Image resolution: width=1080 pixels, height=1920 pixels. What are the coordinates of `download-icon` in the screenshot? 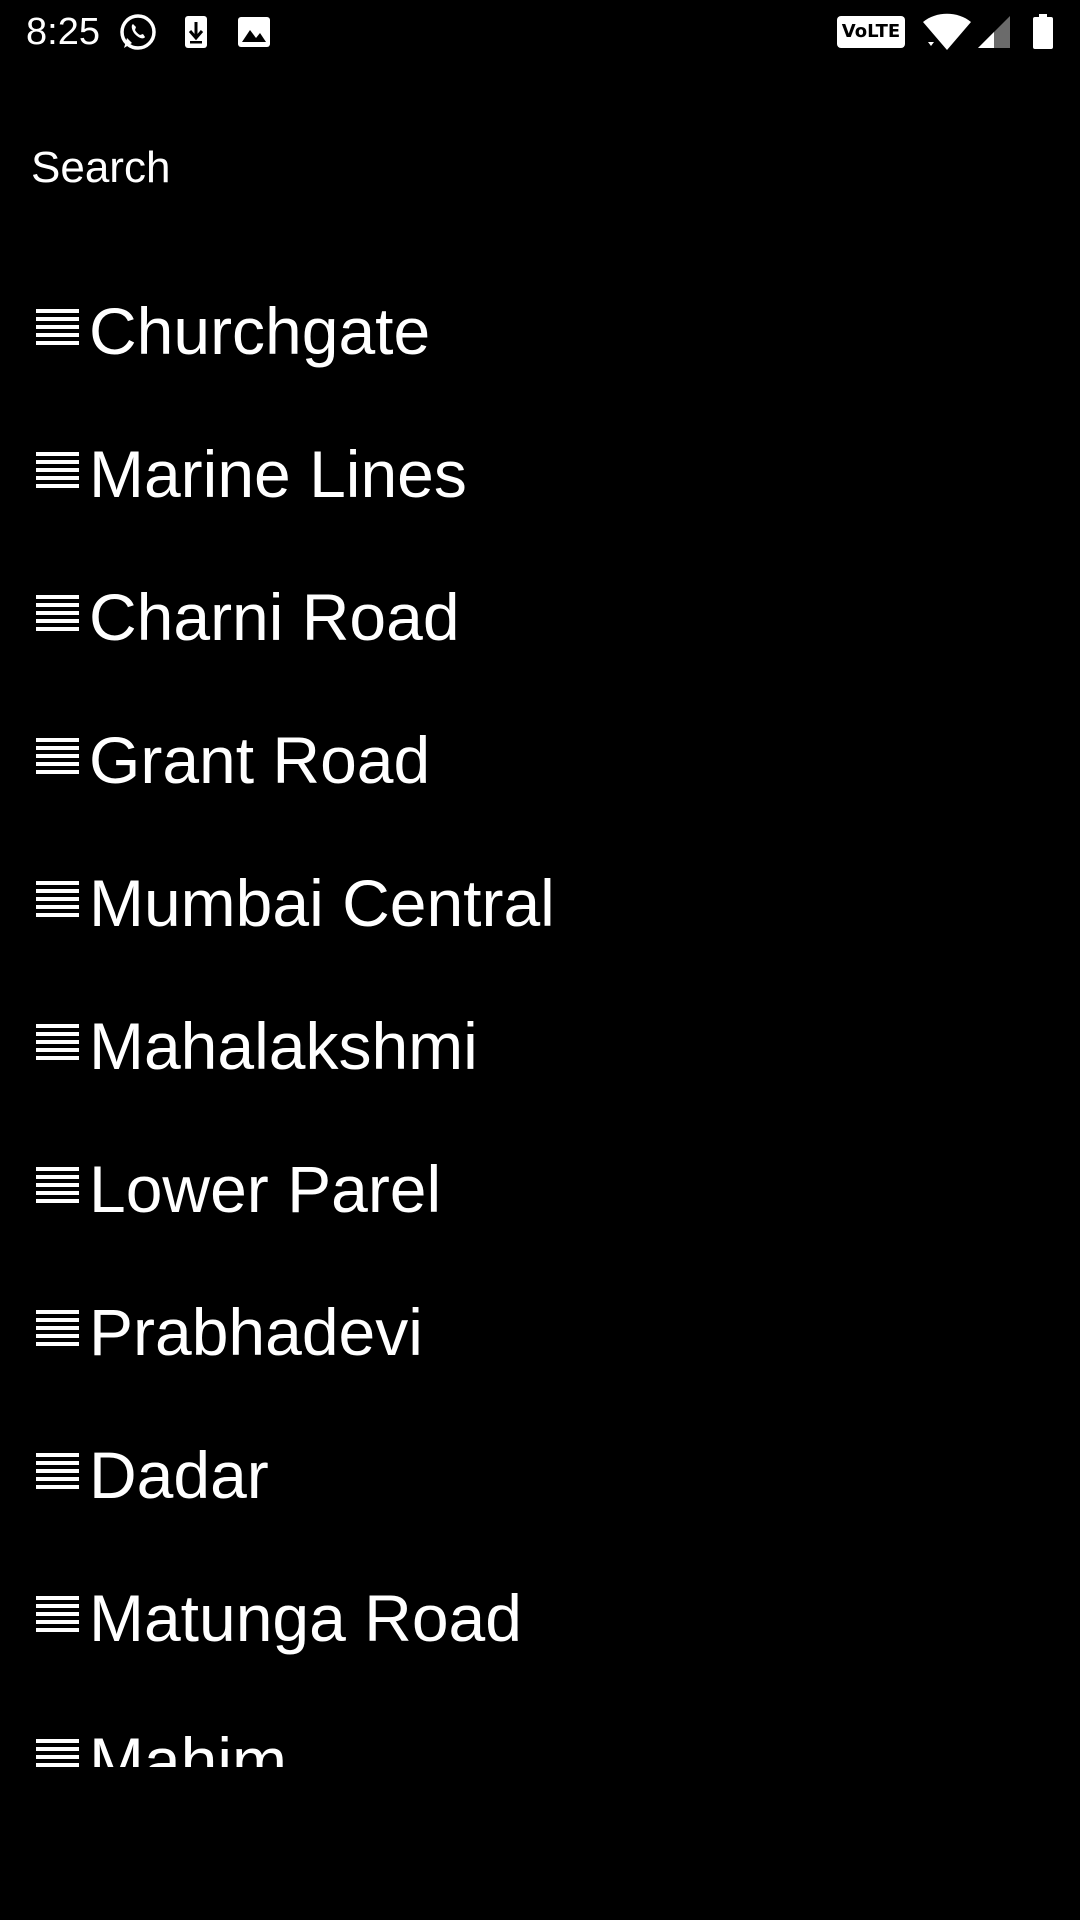 It's located at (196, 32).